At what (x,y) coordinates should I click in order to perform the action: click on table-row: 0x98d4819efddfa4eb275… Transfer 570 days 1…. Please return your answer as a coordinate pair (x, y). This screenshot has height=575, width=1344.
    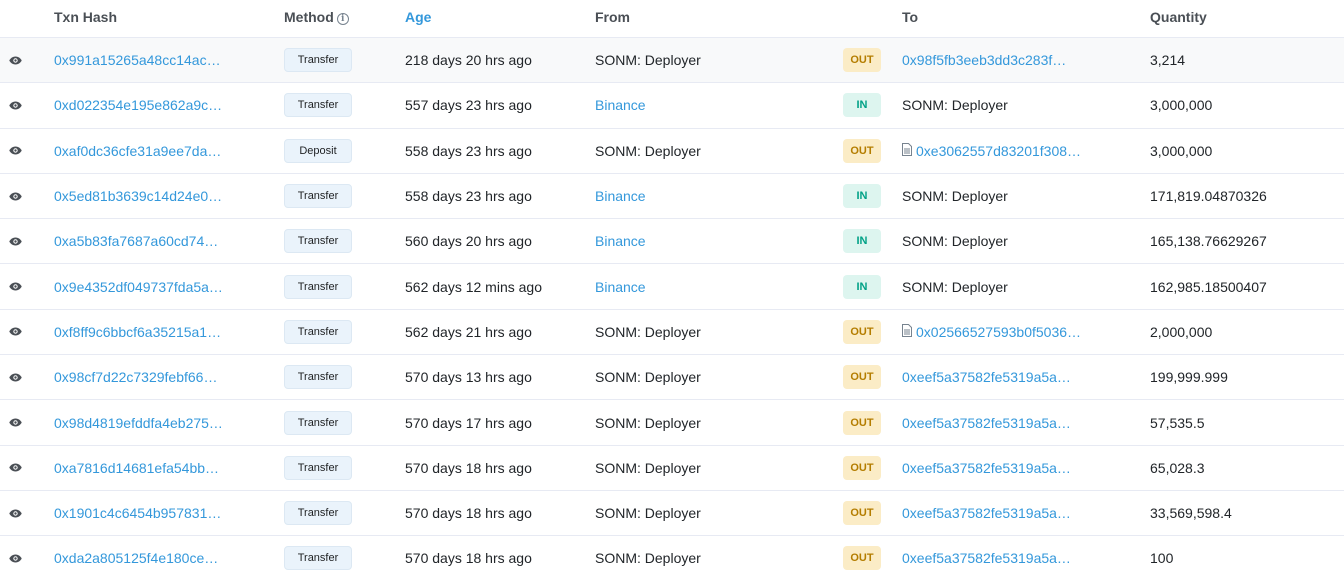
    Looking at the image, I should click on (672, 423).